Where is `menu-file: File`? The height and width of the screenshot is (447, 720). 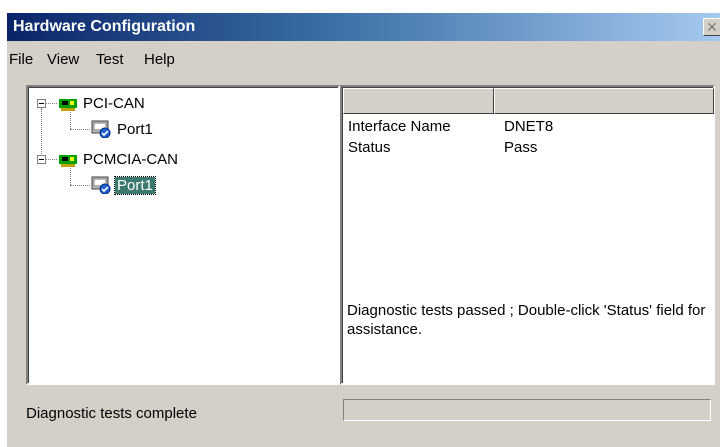
menu-file: File is located at coordinates (21, 59).